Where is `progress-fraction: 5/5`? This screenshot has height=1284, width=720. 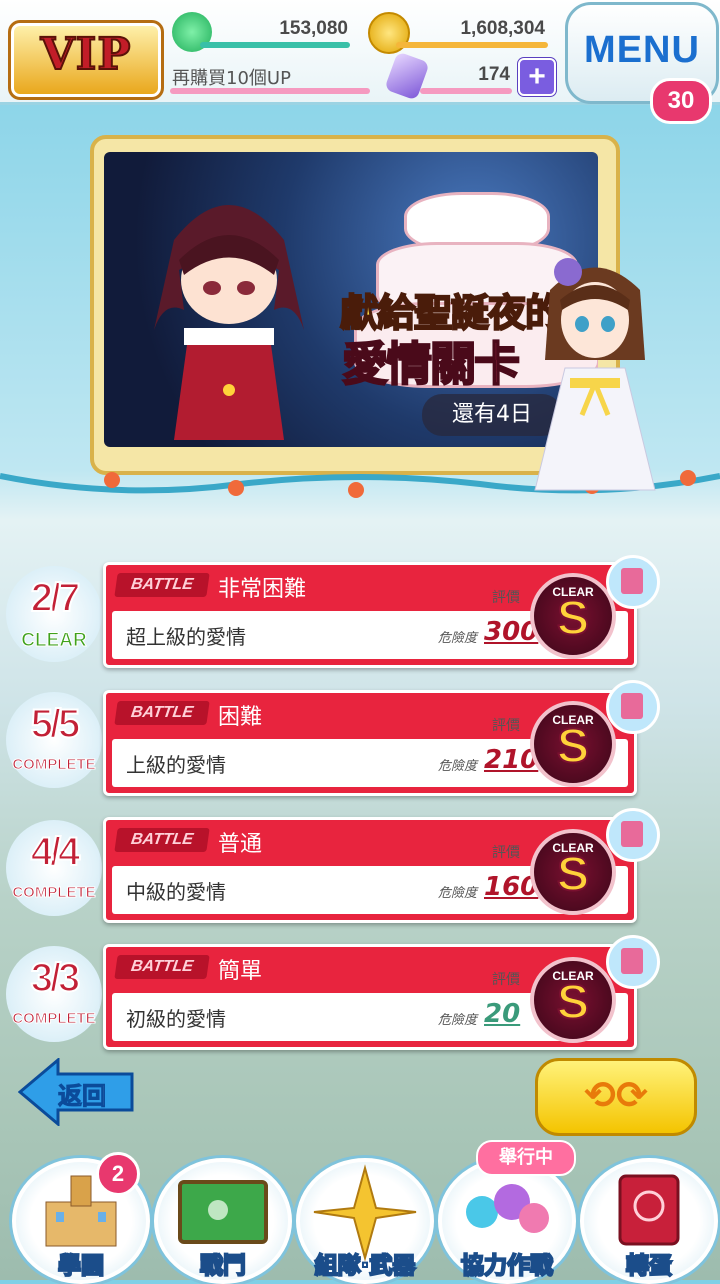
progress-fraction: 5/5 is located at coordinates (56, 724).